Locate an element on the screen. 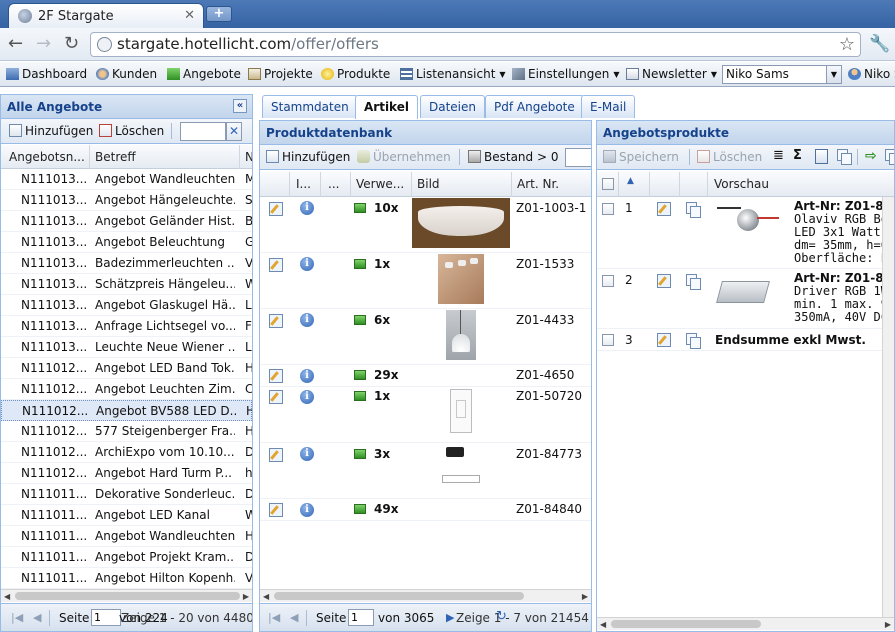 The height and width of the screenshot is (632, 895). menu-newsletter: Newsletter ▼ is located at coordinates (671, 74).